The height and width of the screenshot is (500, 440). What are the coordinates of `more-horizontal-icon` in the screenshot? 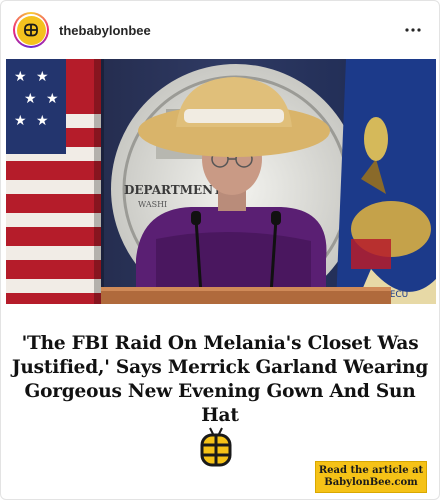 It's located at (413, 30).